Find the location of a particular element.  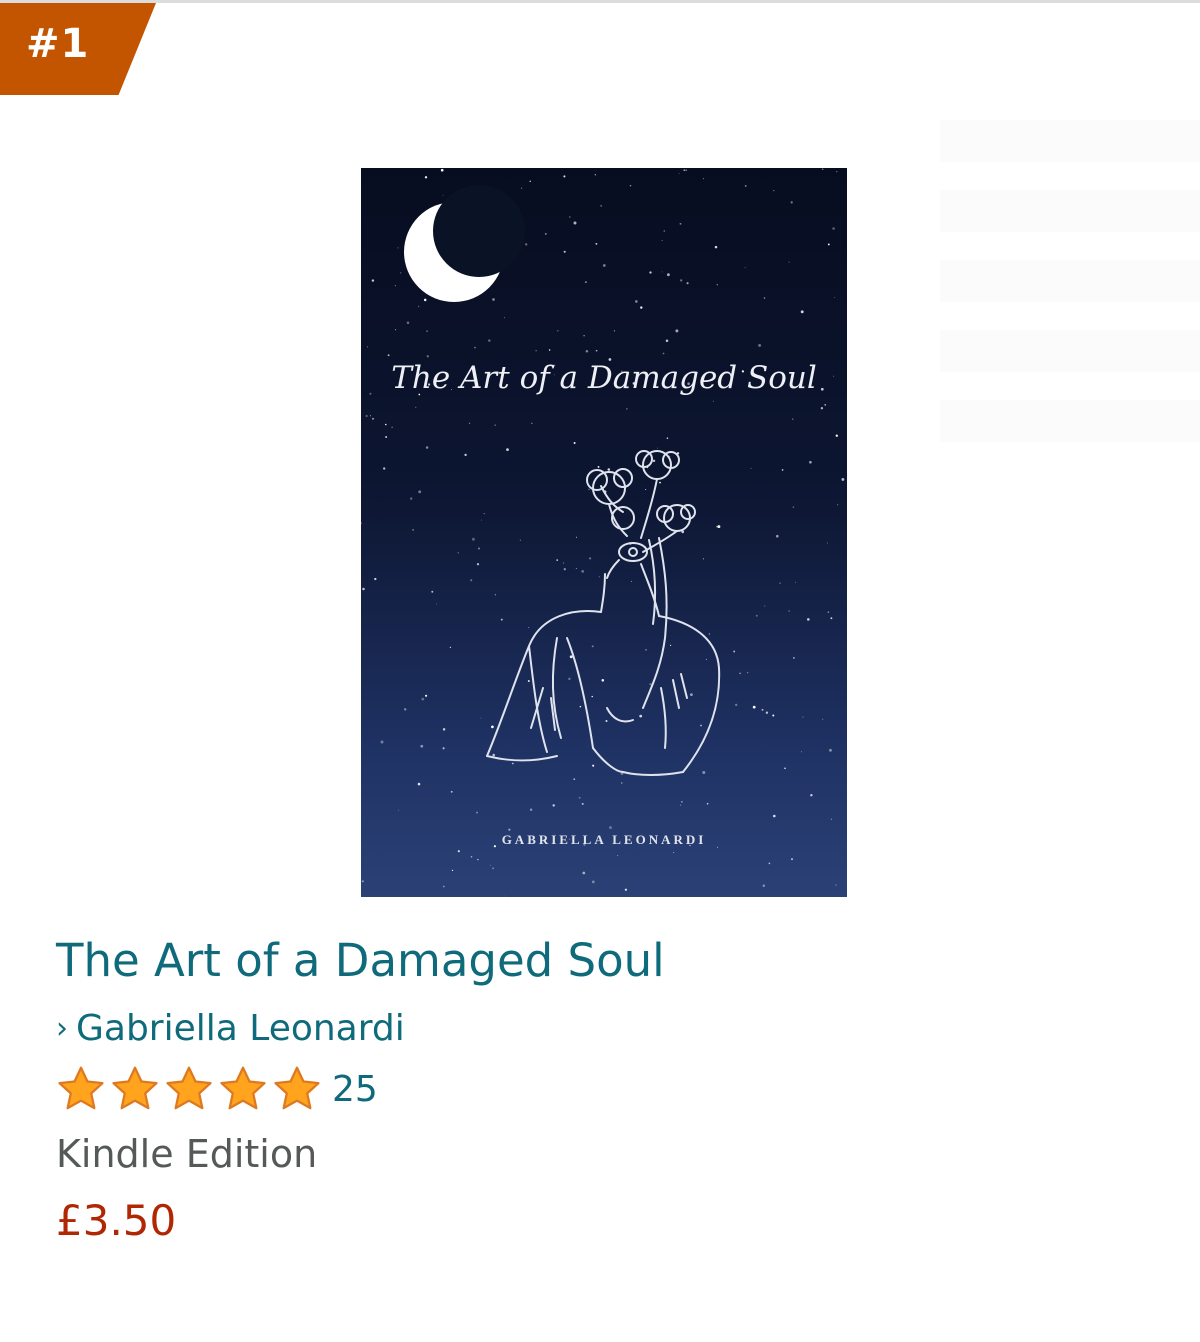

top-divider is located at coordinates (600, 1).